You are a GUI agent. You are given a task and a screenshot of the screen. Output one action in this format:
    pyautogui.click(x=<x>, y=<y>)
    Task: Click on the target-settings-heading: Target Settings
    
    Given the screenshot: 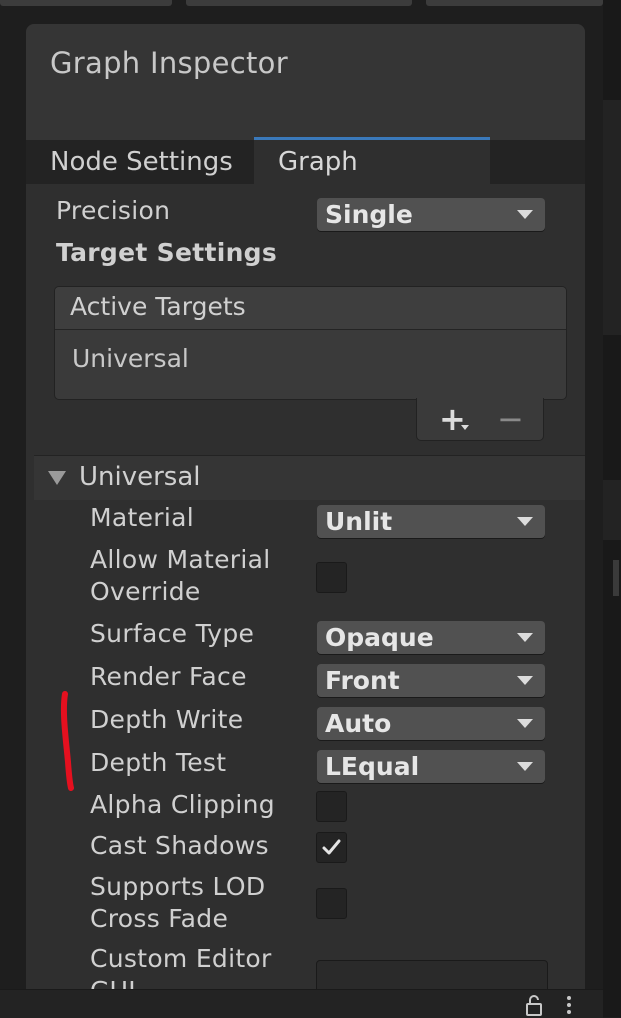 What is the action you would take?
    pyautogui.click(x=167, y=252)
    